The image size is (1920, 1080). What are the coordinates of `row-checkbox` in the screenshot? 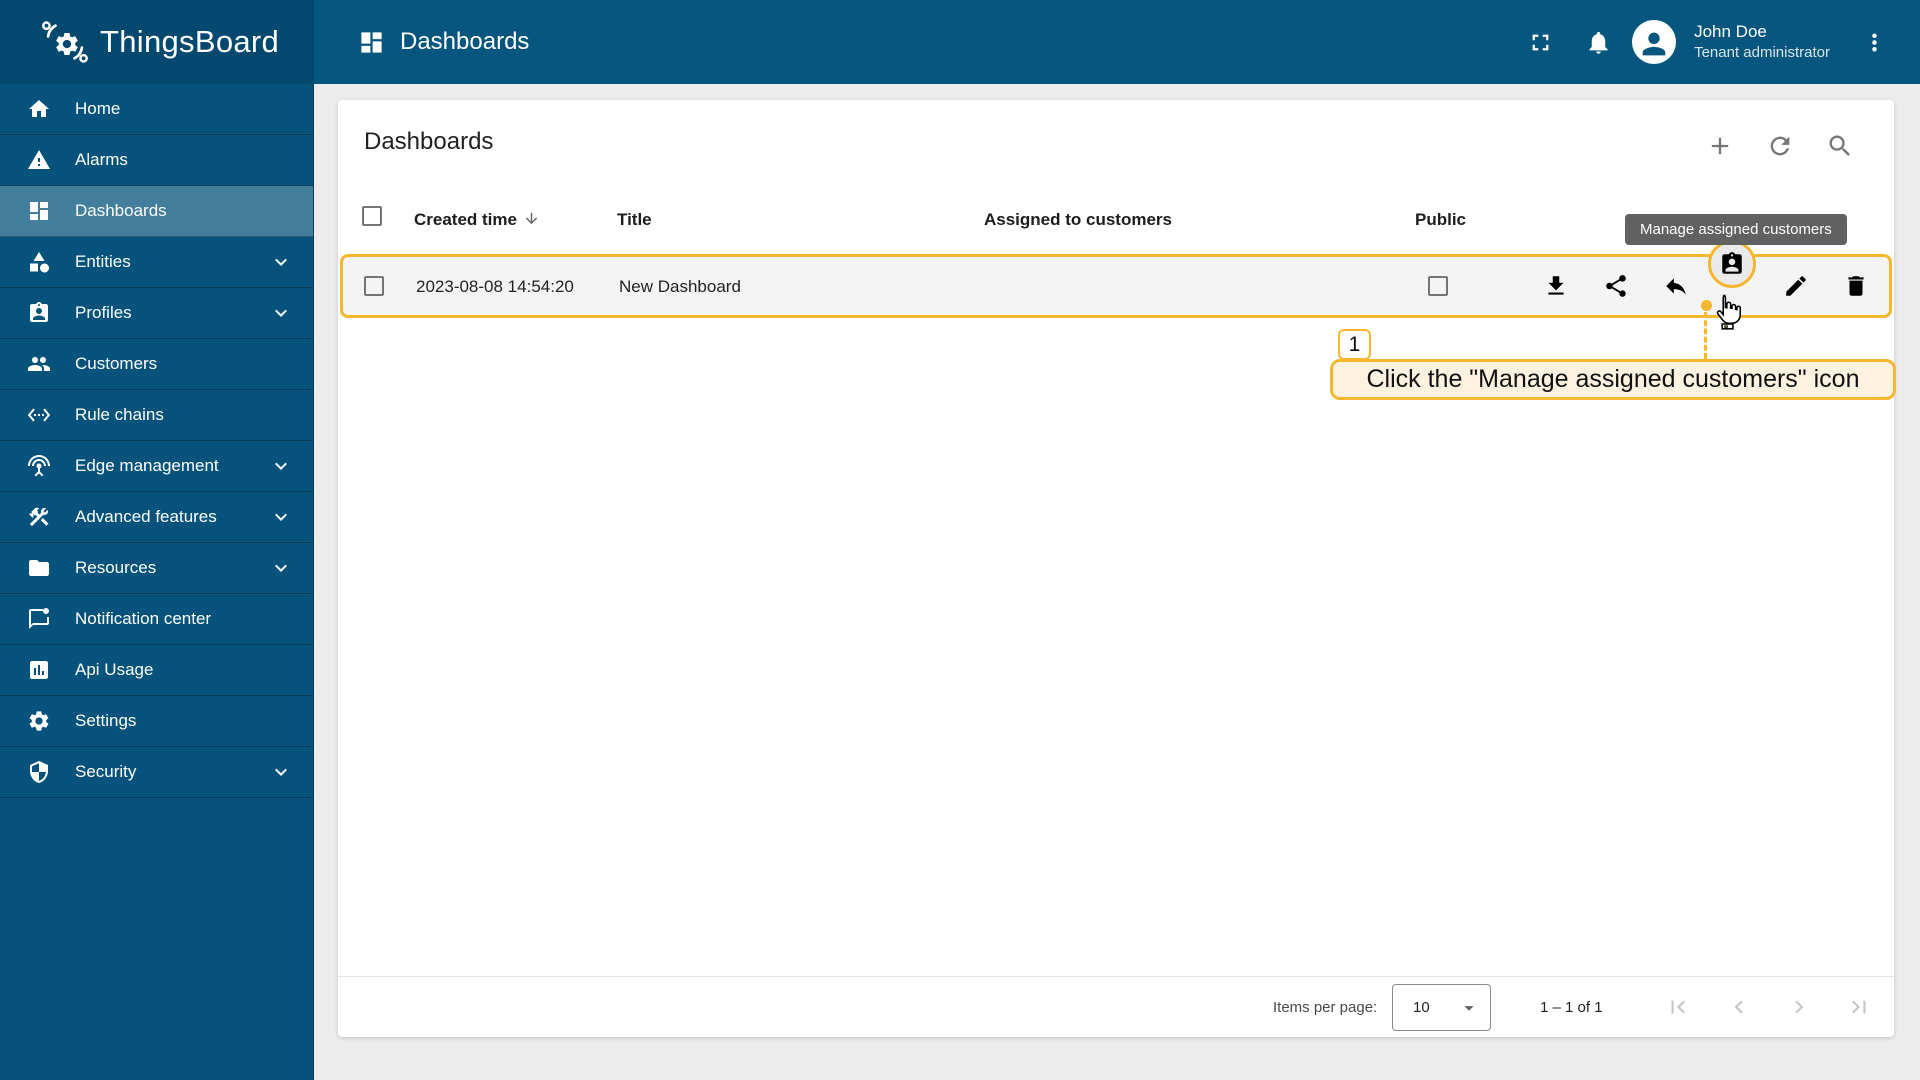 It's located at (374, 286).